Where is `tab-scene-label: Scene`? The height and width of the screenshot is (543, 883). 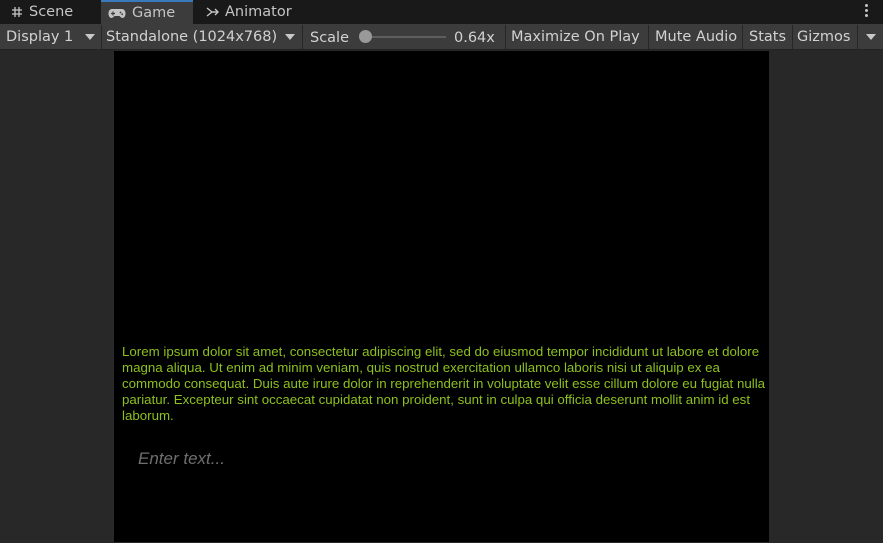
tab-scene-label: Scene is located at coordinates (51, 12).